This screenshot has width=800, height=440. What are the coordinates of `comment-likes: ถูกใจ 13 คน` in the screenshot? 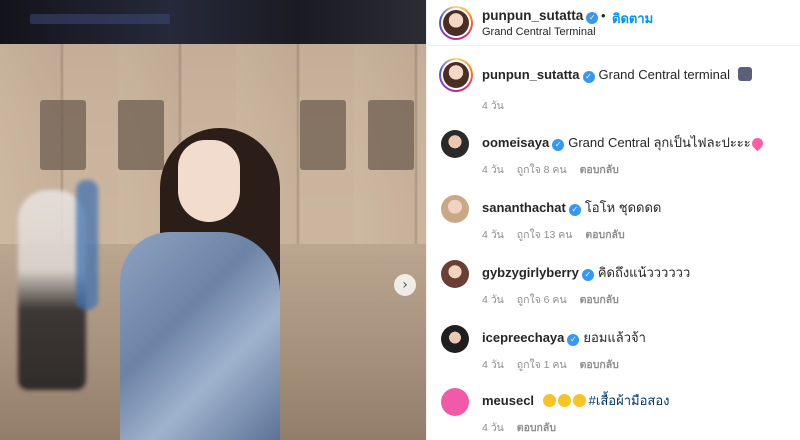 It's located at (545, 235).